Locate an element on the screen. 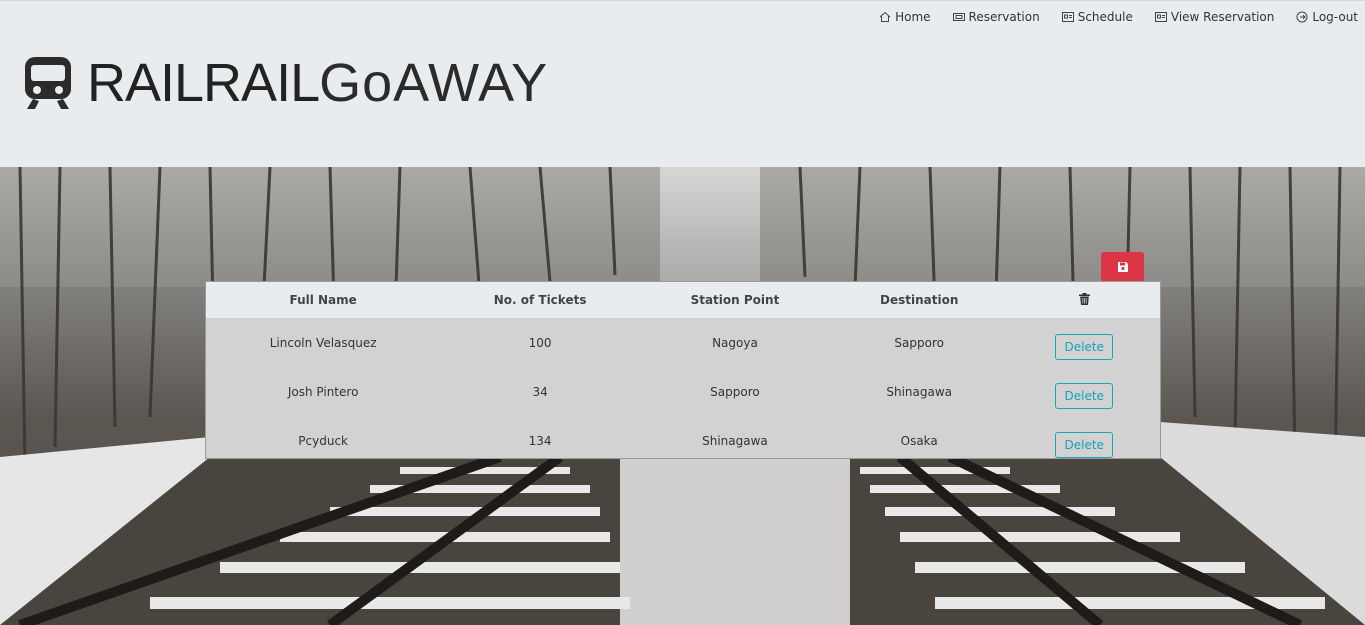  cell-tickets: 100 is located at coordinates (540, 342).